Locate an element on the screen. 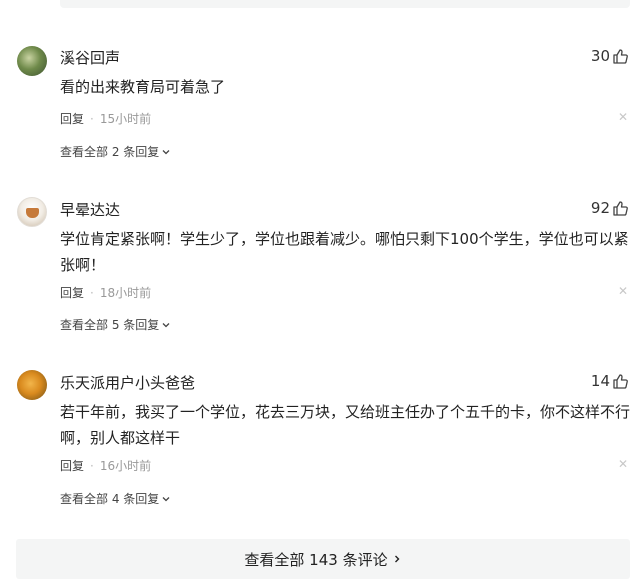  comment-time: 18小时前 is located at coordinates (125, 293).